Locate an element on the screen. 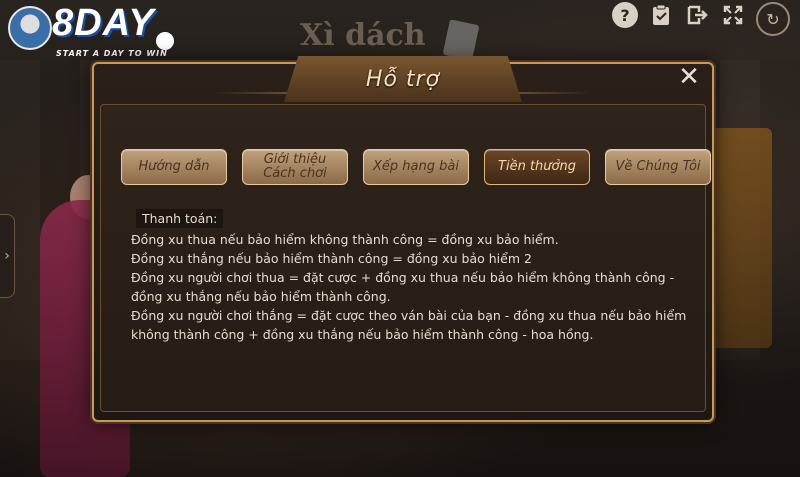  tab-hand-rankings: Xếp hạng bài is located at coordinates (416, 167).